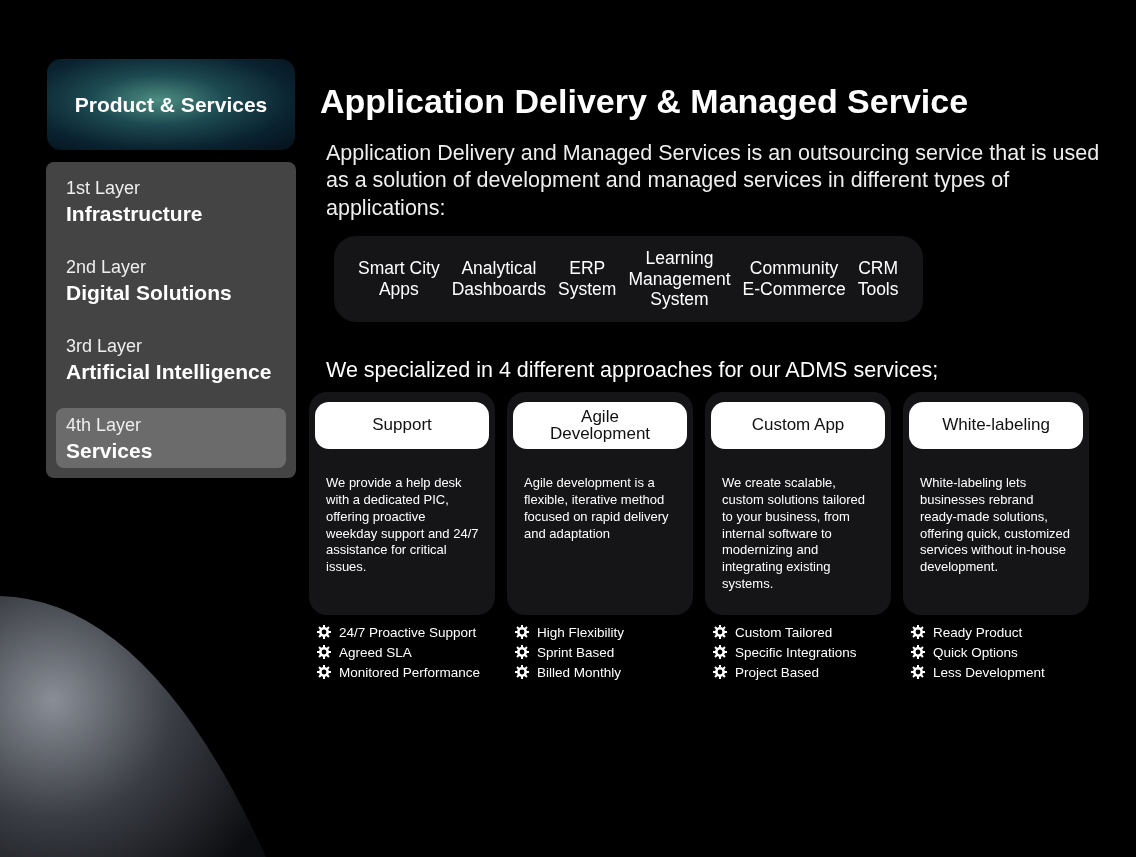  What do you see at coordinates (975, 652) in the screenshot?
I see `feature-label: Quick Options` at bounding box center [975, 652].